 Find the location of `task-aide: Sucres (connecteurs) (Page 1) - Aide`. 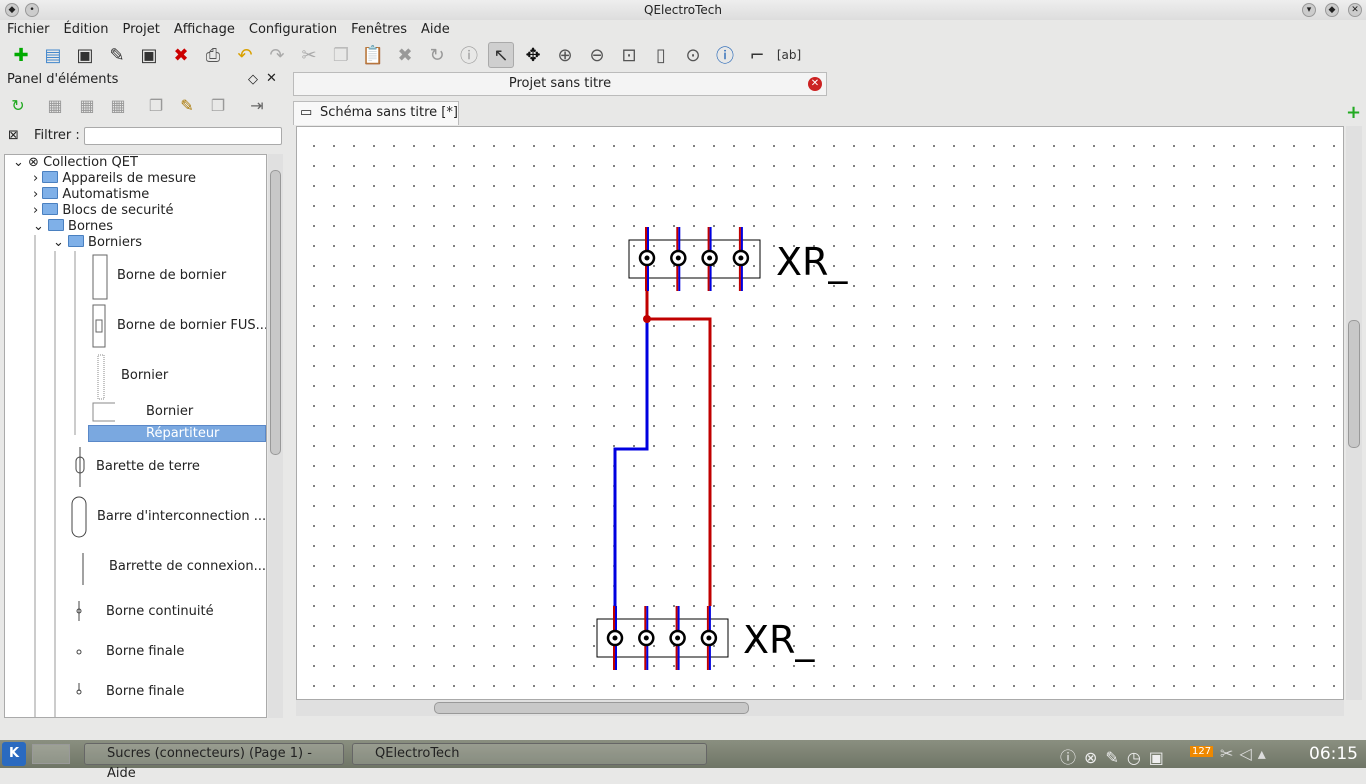

task-aide: Sucres (connecteurs) (Page 1) - Aide is located at coordinates (214, 762).